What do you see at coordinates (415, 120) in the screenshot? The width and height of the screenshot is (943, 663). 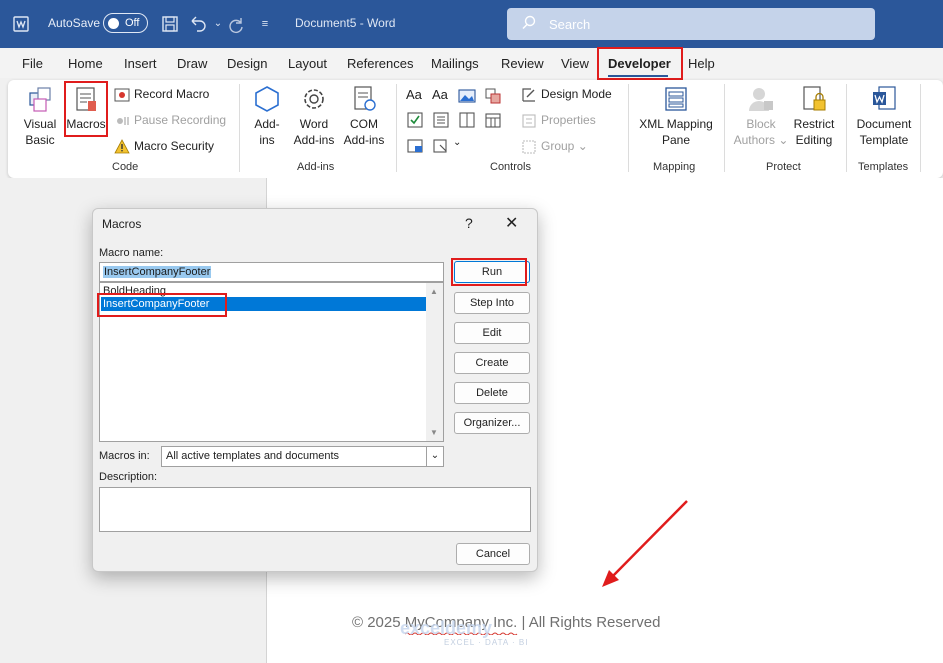 I see `checkbox-control-icon` at bounding box center [415, 120].